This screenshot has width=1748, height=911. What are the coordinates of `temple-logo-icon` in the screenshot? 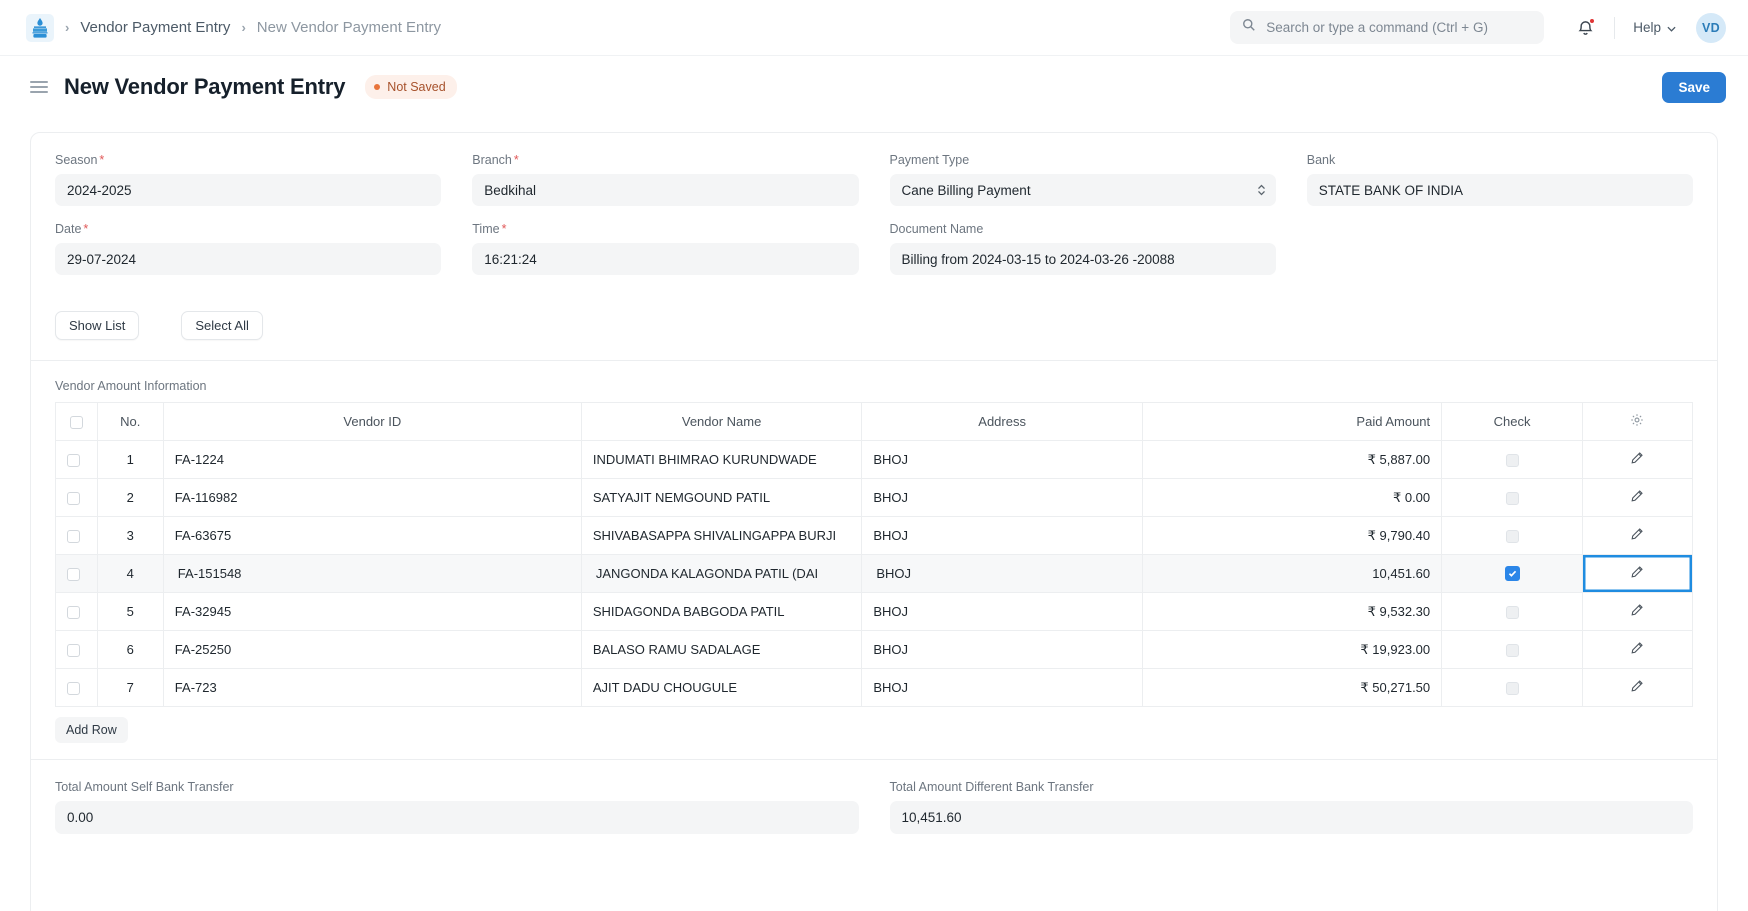 It's located at (40, 27).